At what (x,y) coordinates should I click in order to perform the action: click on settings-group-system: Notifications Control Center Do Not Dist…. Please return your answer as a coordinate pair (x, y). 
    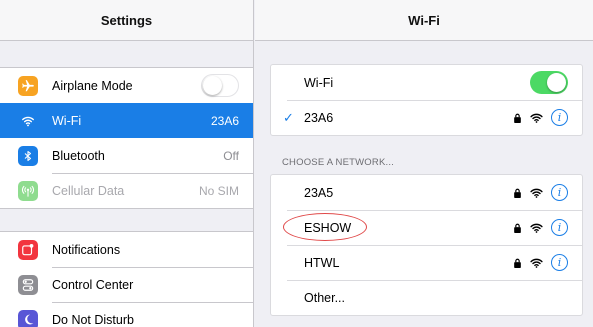
    Looking at the image, I should click on (126, 279).